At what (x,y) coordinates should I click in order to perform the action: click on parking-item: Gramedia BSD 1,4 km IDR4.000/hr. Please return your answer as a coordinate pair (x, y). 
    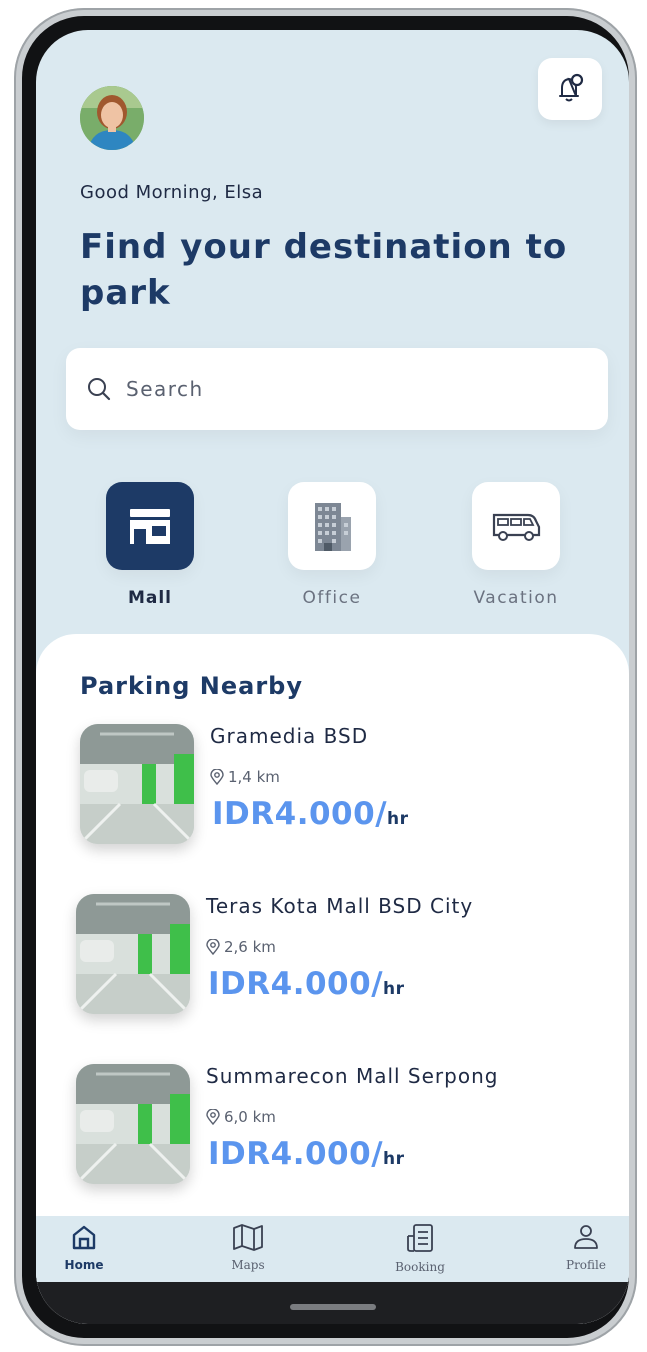
    Looking at the image, I should click on (340, 787).